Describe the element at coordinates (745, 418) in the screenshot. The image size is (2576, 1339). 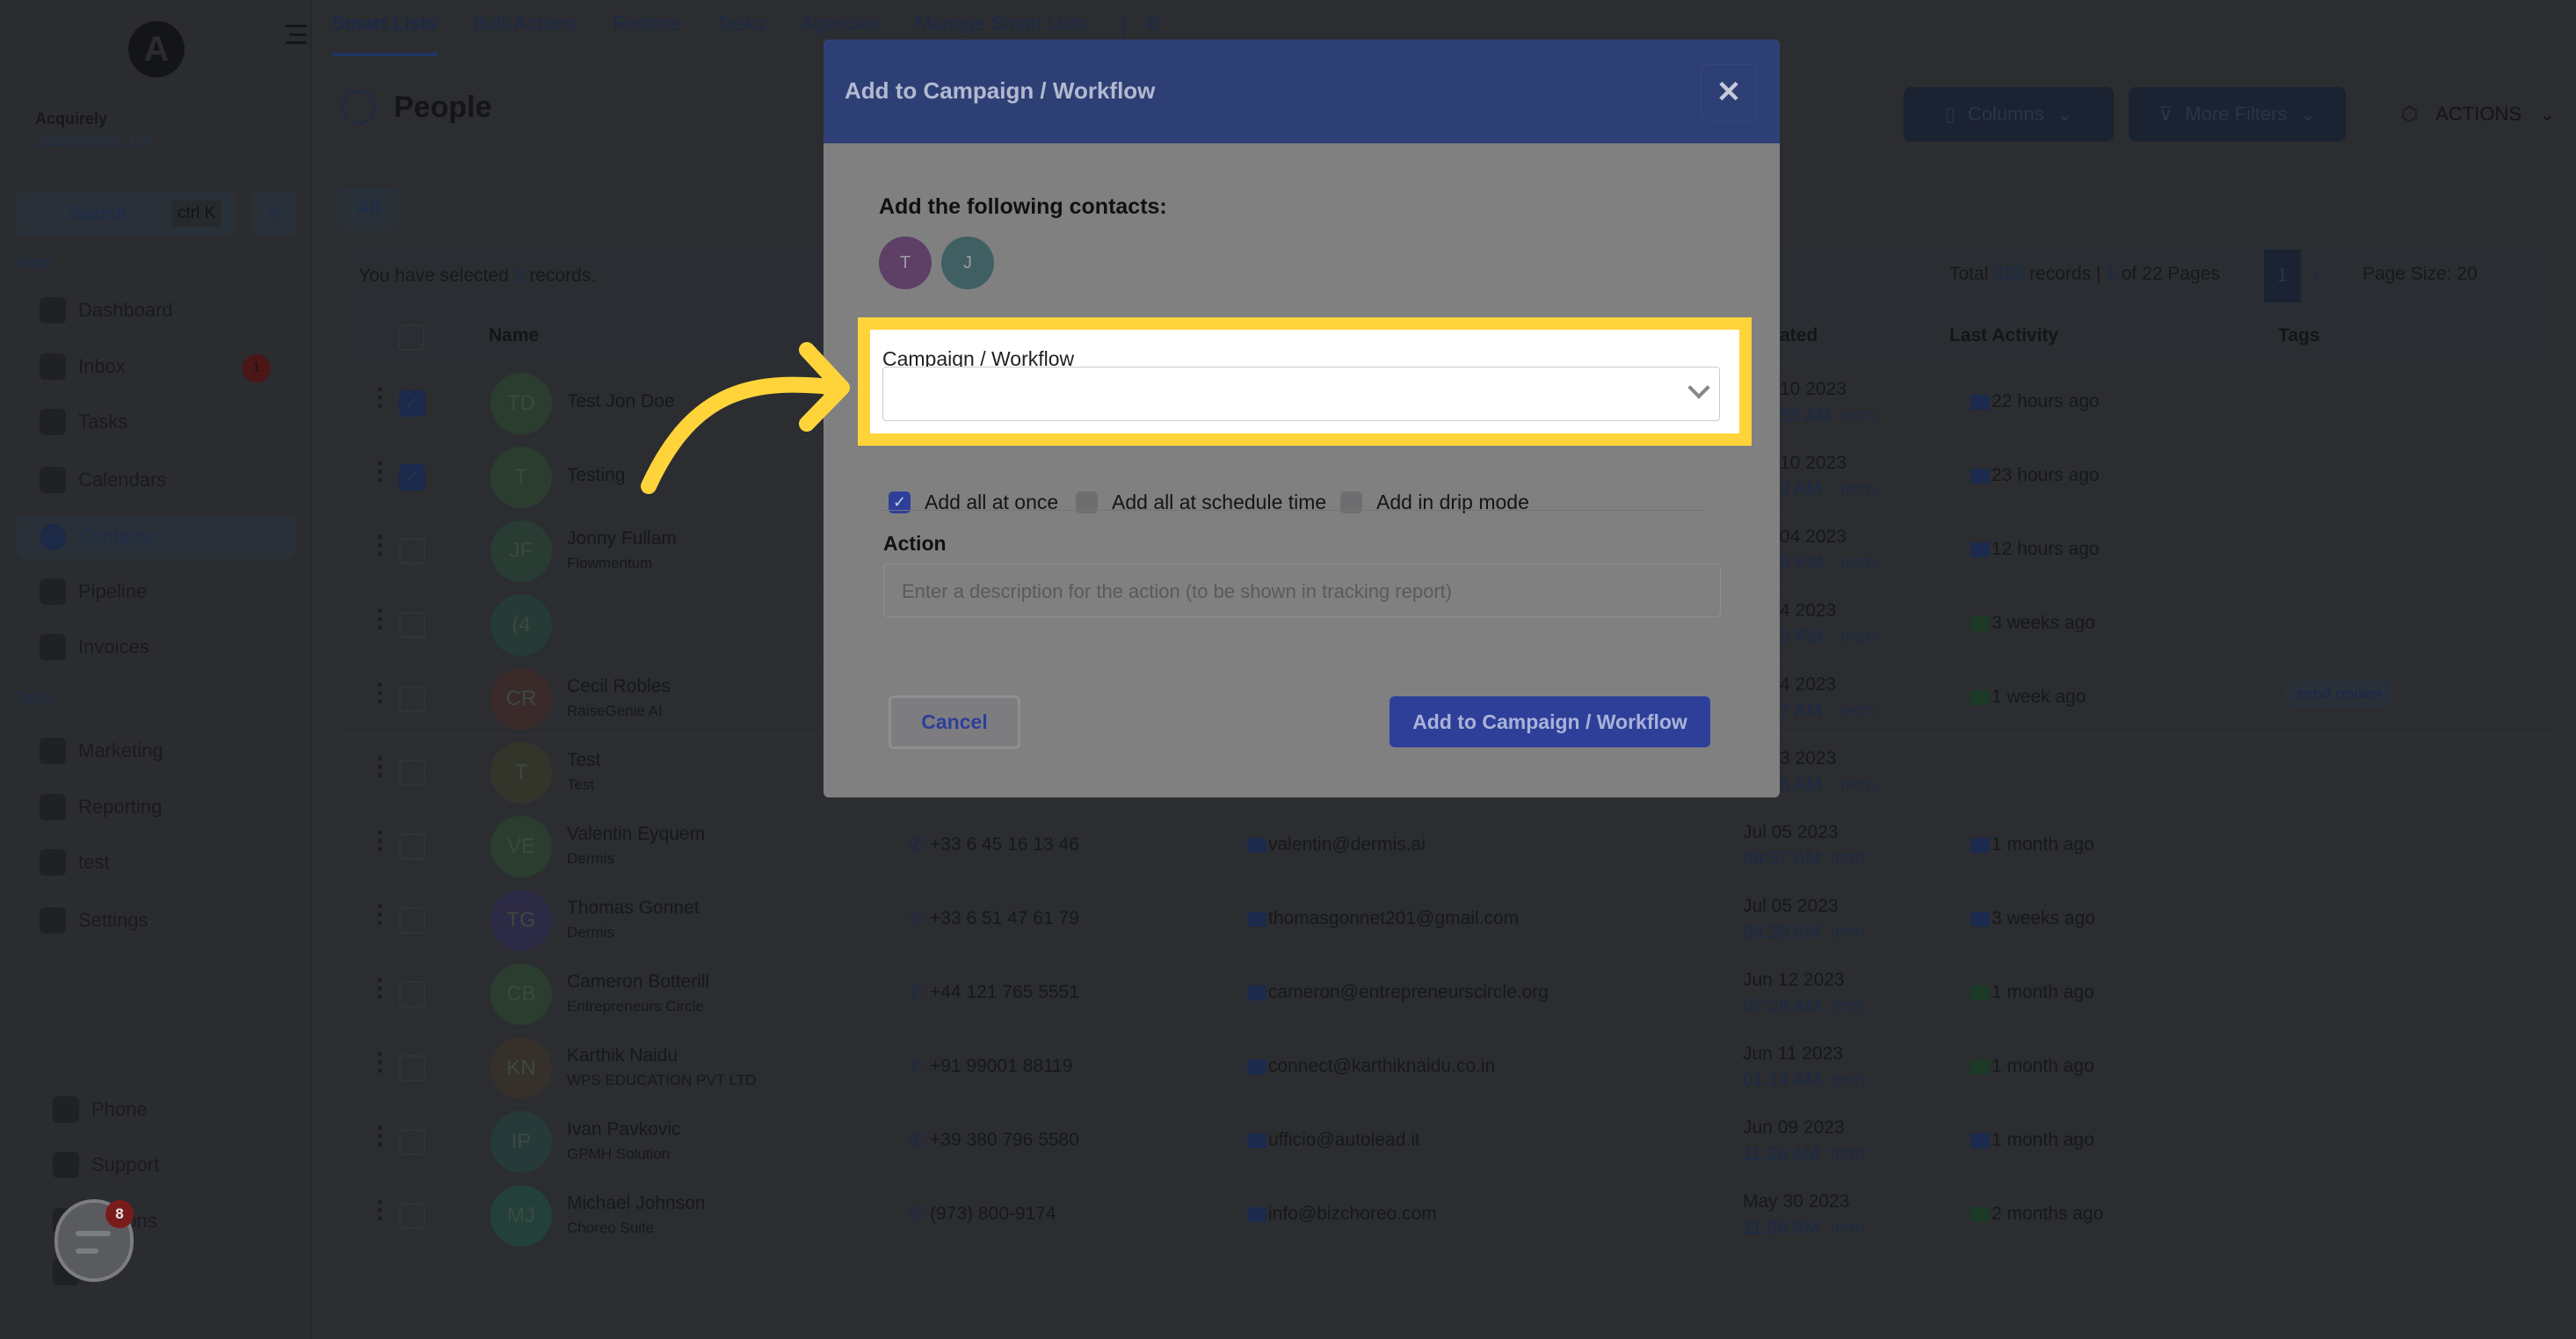
I see `annotation-arrow-icon` at that location.